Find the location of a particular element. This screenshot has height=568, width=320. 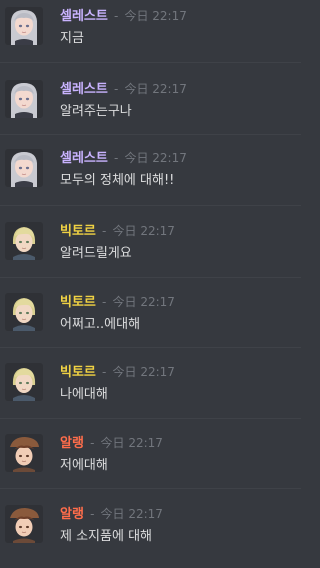

message-text: 모두의 정체에 대해!! is located at coordinates (117, 180).